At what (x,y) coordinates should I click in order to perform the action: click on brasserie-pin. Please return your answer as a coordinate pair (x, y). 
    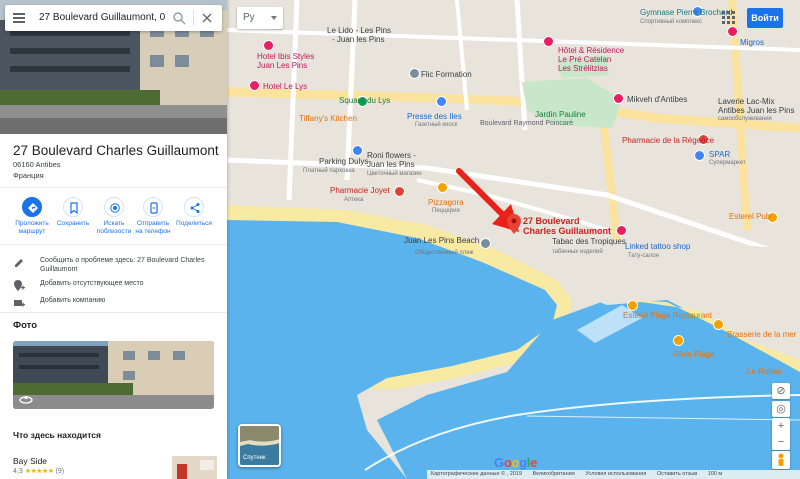
    Looking at the image, I should click on (718, 324).